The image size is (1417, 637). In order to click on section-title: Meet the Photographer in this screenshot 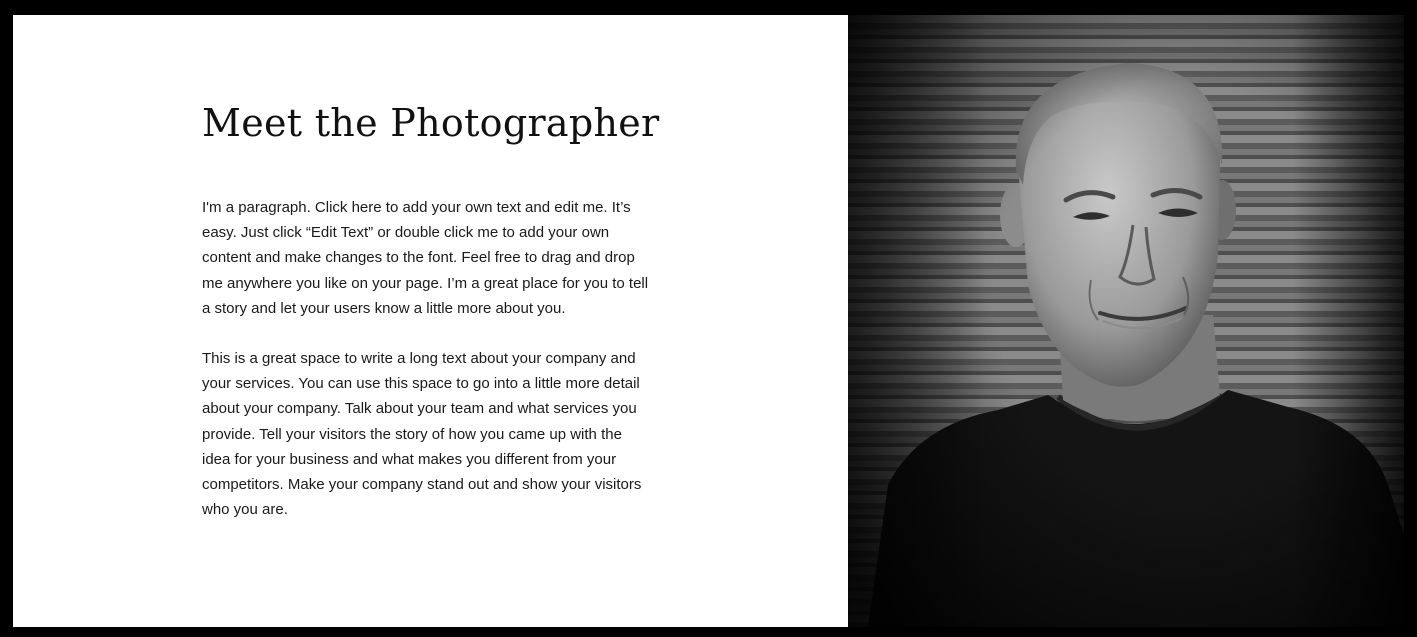, I will do `click(431, 123)`.